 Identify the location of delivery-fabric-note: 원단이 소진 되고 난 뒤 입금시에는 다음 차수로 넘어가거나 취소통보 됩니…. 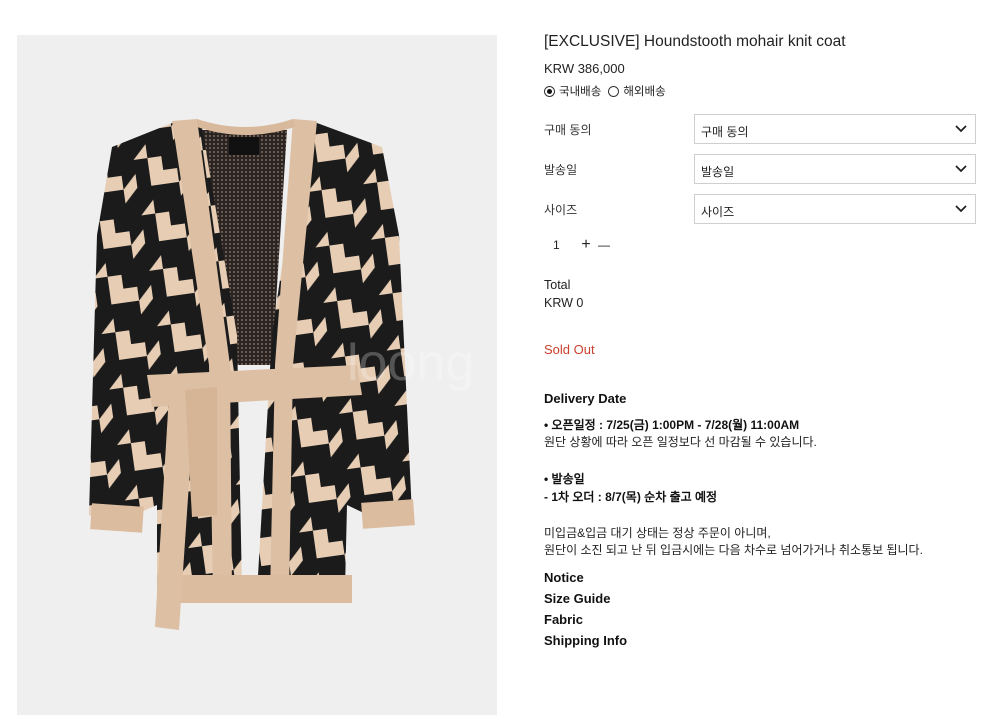
(733, 550).